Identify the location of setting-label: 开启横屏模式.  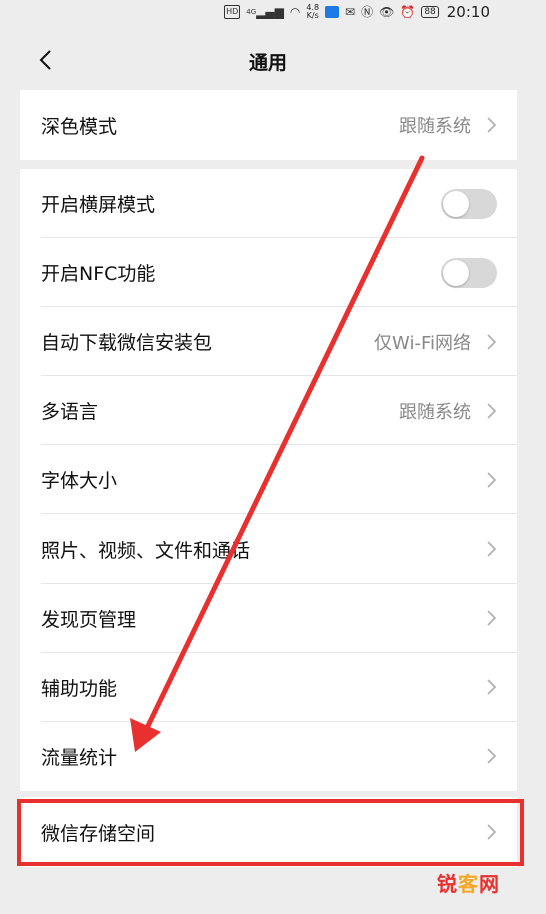
(98, 205).